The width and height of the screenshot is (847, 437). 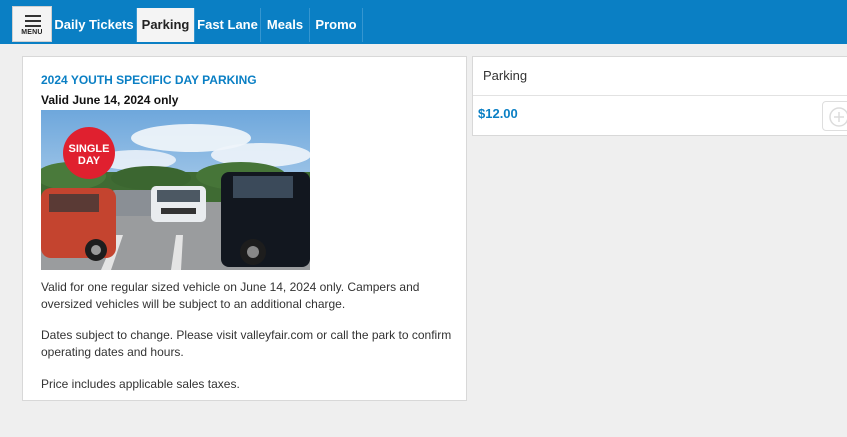 I want to click on badge-line-2: DAY, so click(x=89, y=161).